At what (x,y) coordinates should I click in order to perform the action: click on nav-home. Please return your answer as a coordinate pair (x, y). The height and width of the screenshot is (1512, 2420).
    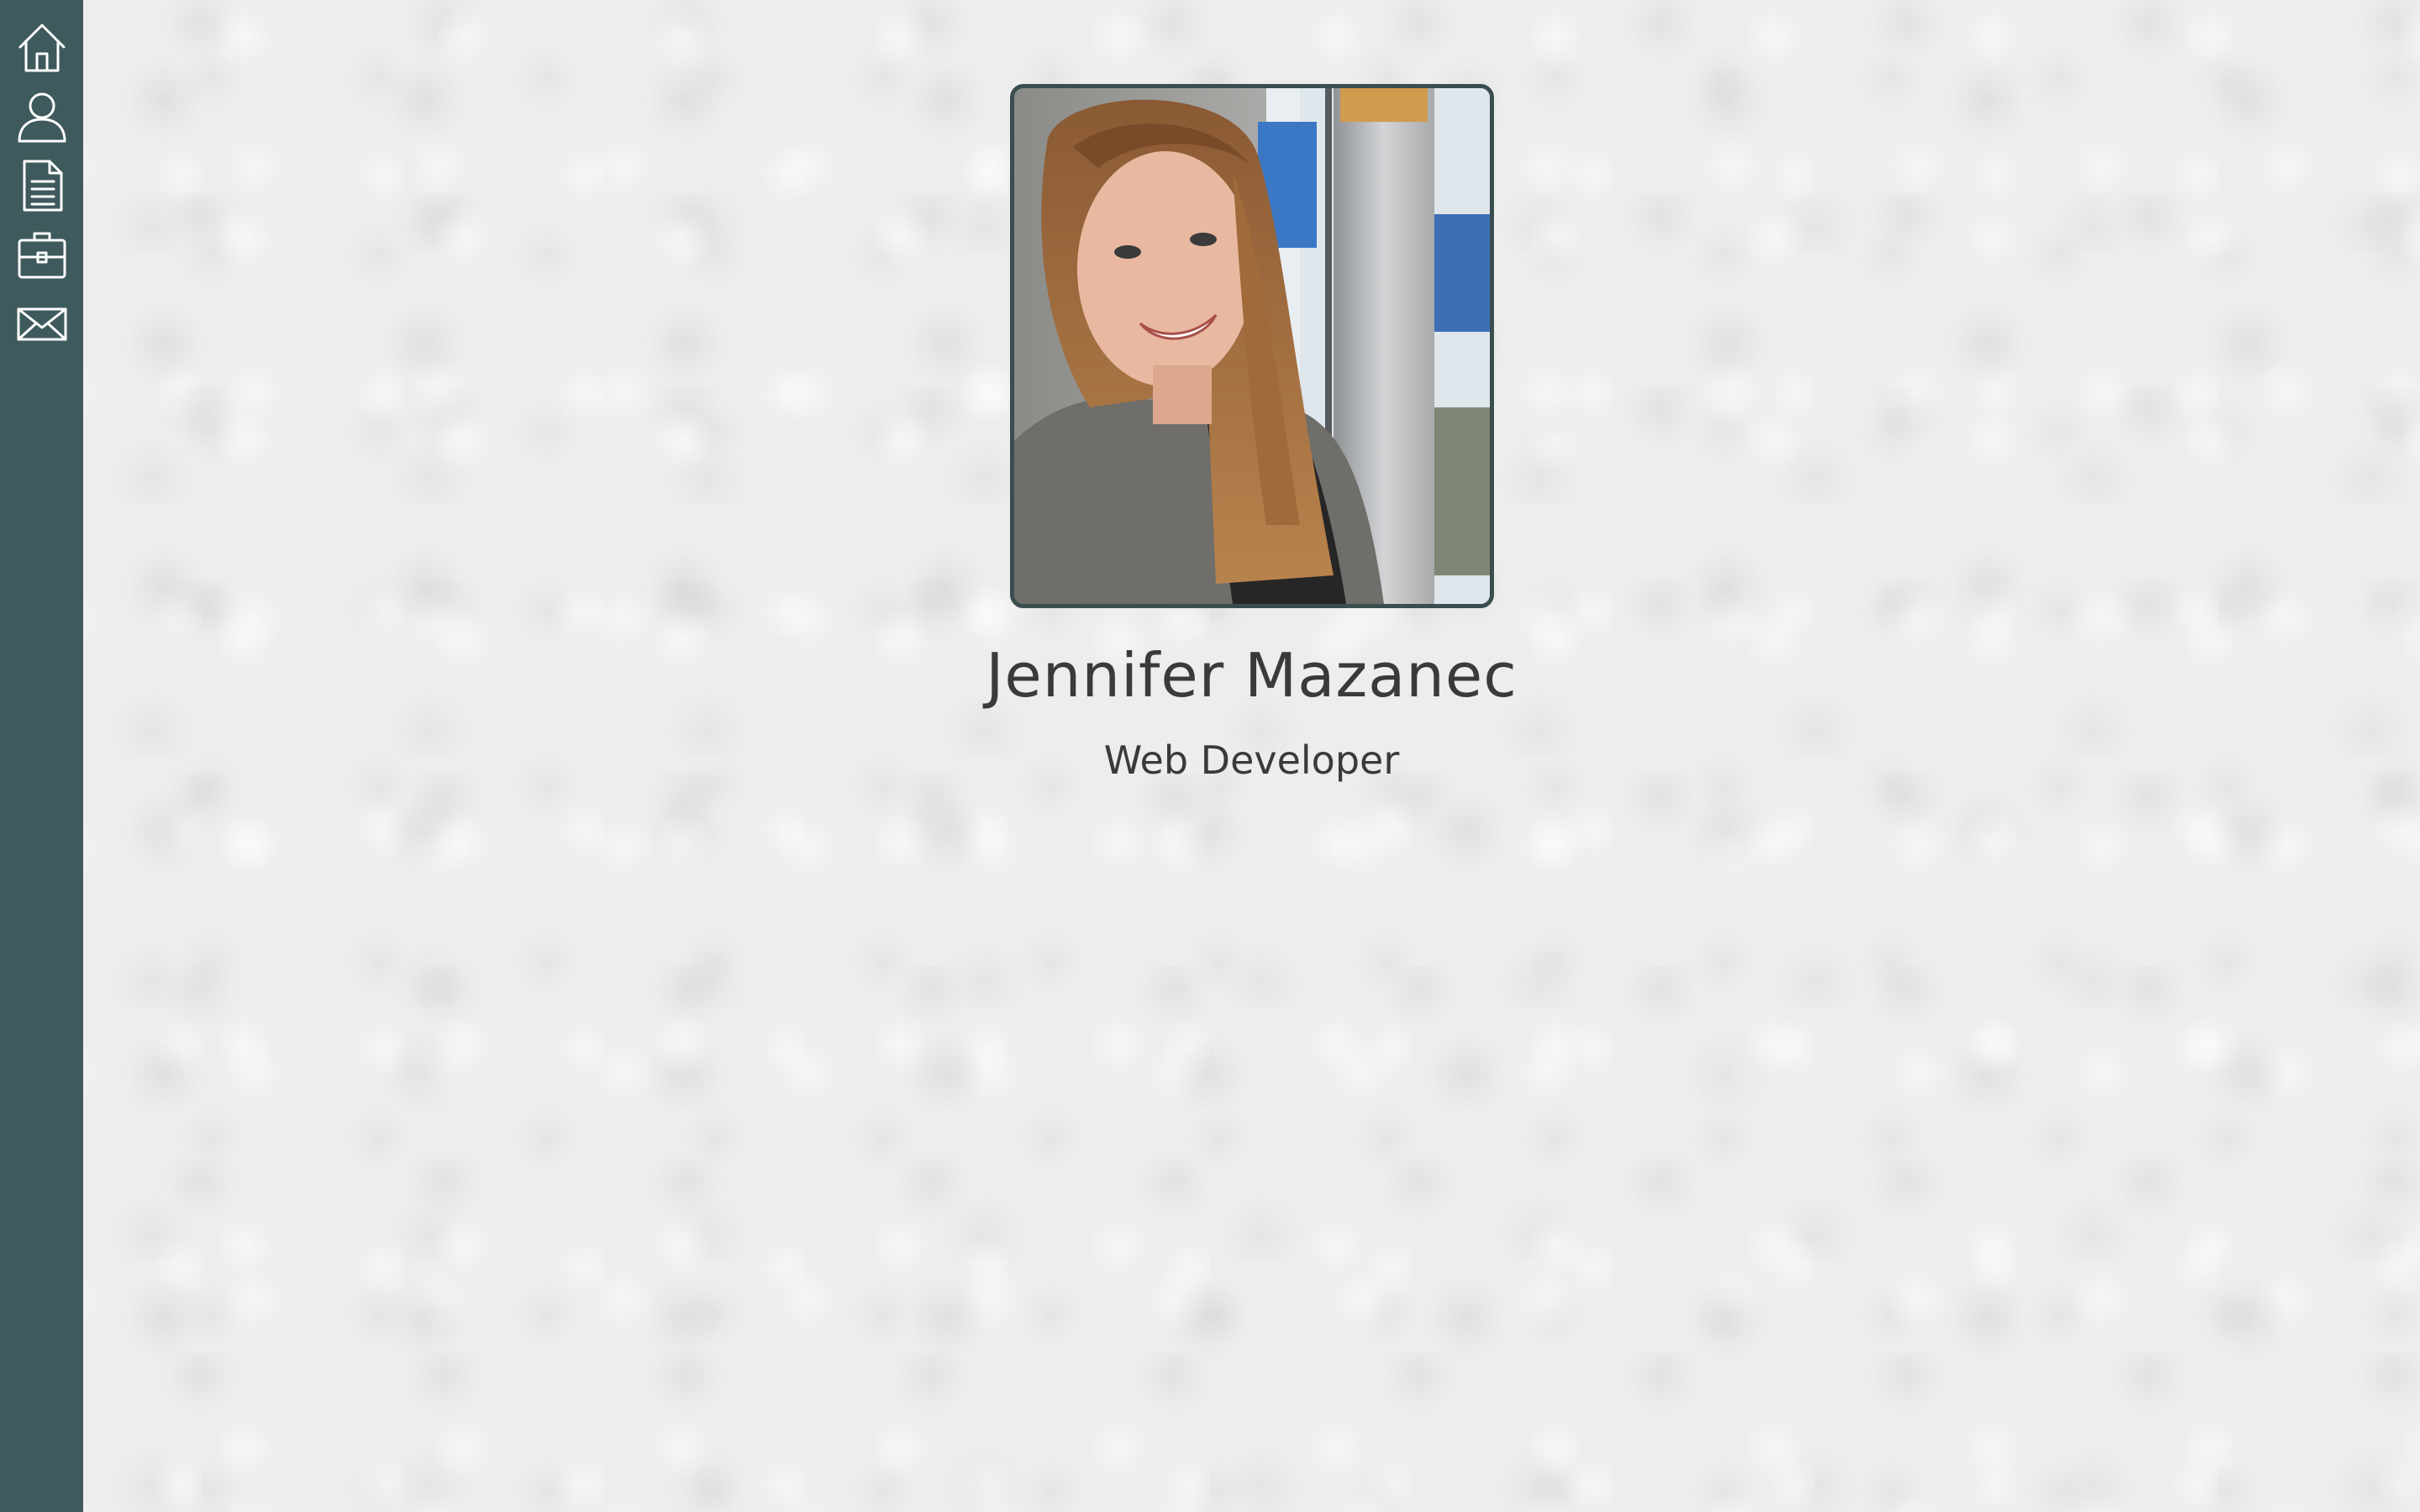
    Looking at the image, I should click on (41, 47).